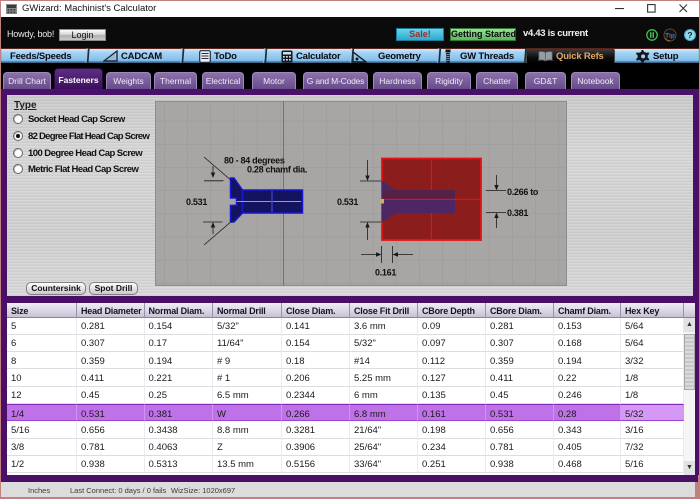 This screenshot has width=700, height=499. What do you see at coordinates (385, 273) in the screenshot?
I see `svg-text: 0.161` at bounding box center [385, 273].